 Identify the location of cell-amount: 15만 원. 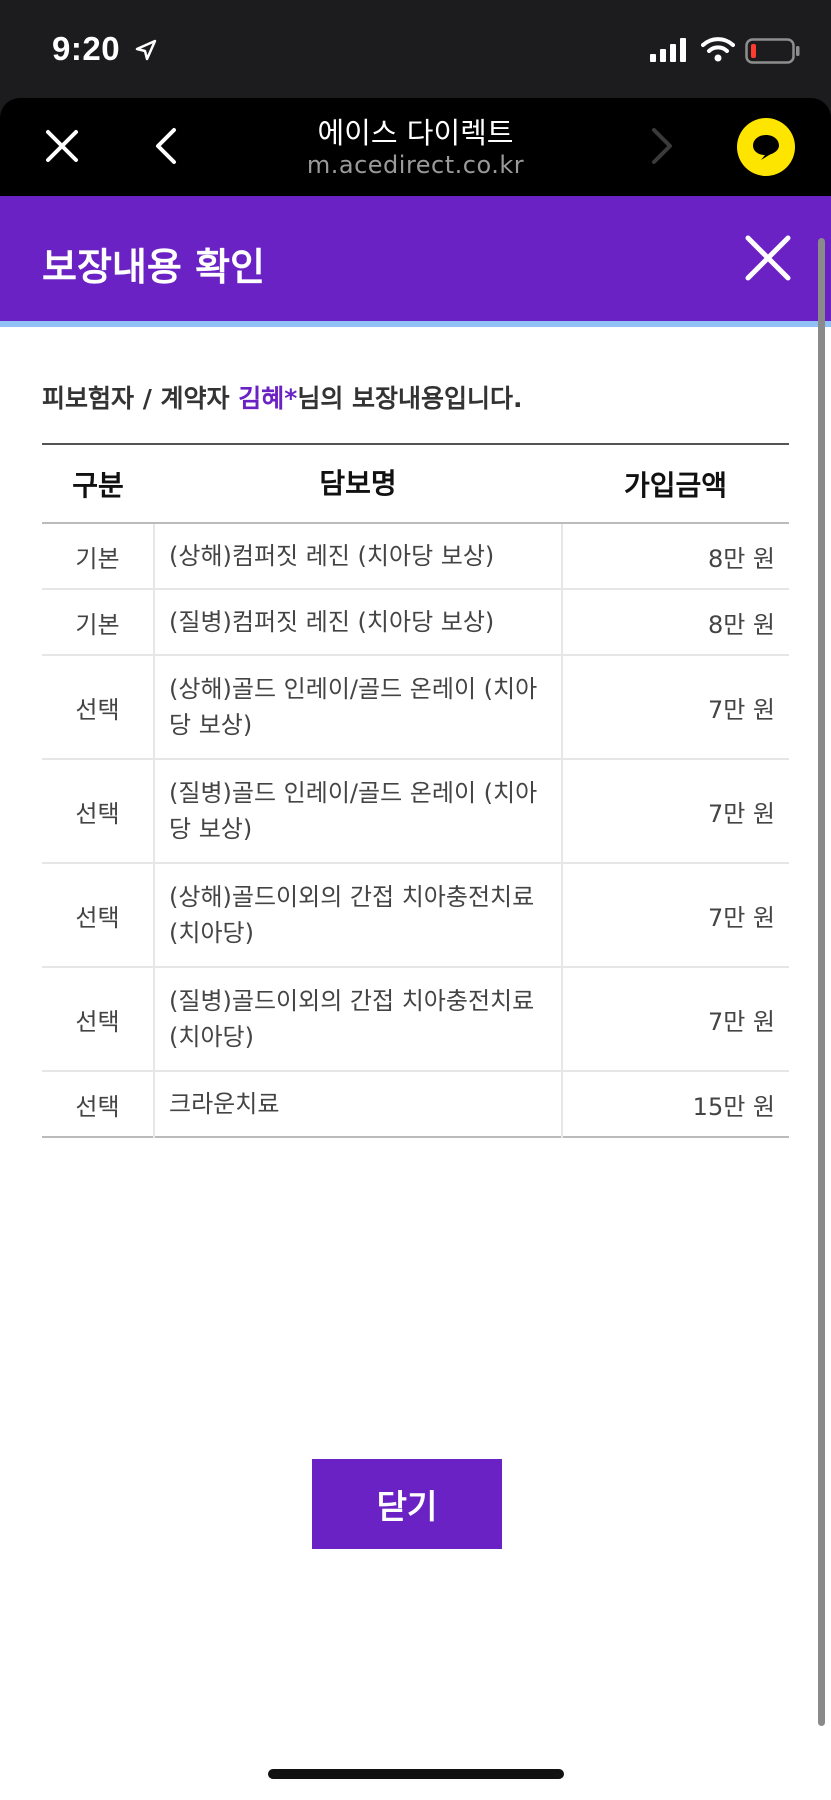
(733, 1106).